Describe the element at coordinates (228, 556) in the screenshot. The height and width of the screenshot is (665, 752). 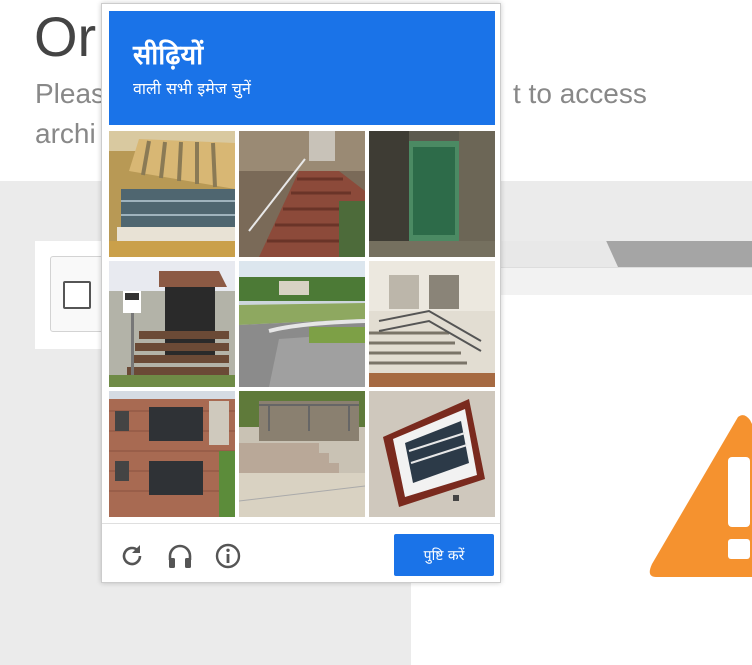
I see `info-icon` at that location.